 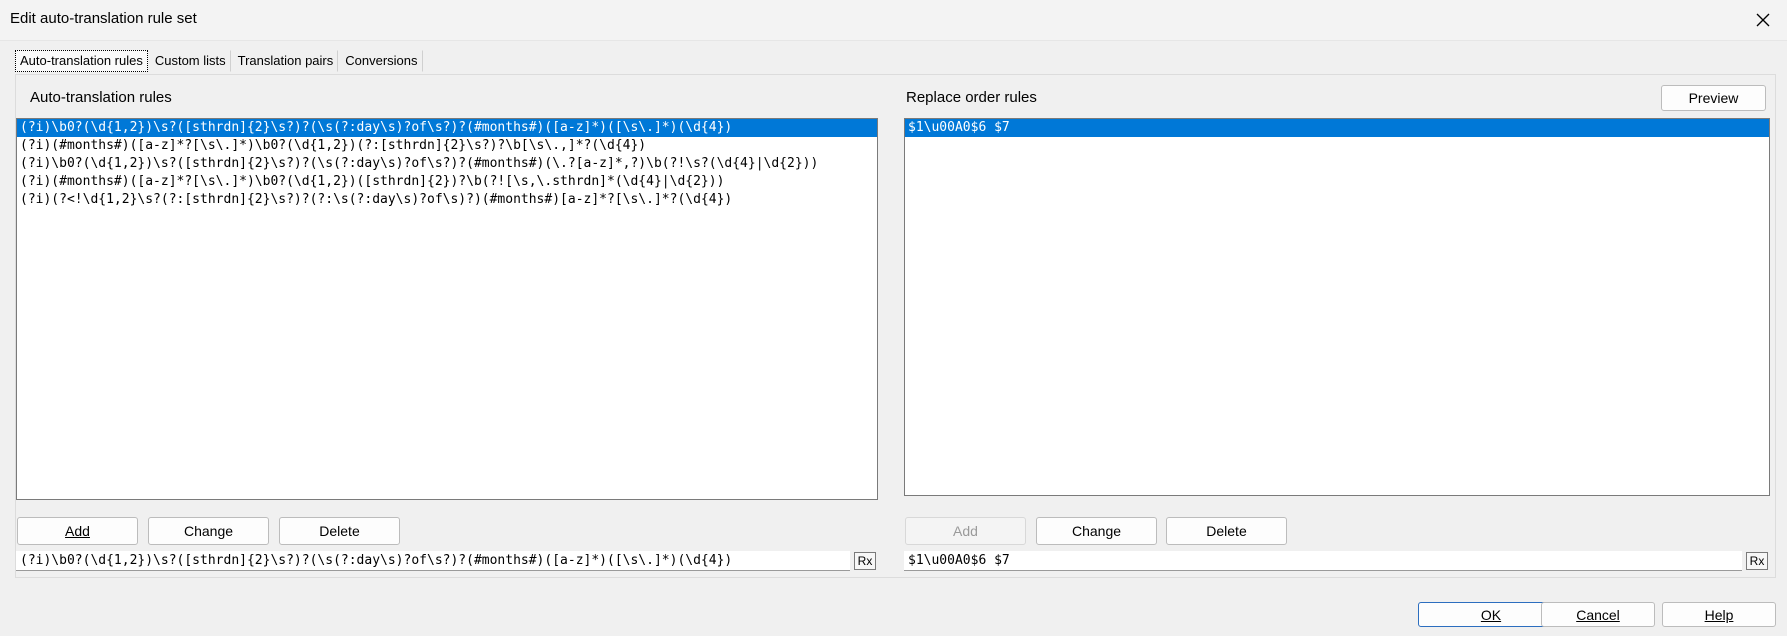 I want to click on tab-auto-translation-rules: Auto-translation rules, so click(x=81, y=61).